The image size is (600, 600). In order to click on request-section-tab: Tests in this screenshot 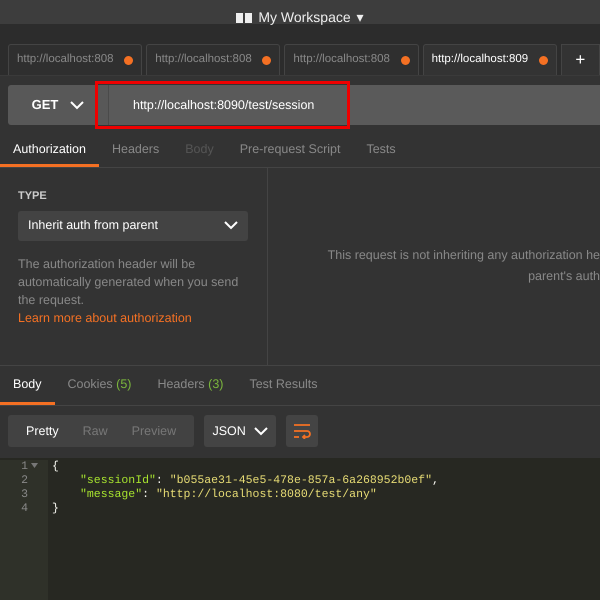, I will do `click(381, 150)`.